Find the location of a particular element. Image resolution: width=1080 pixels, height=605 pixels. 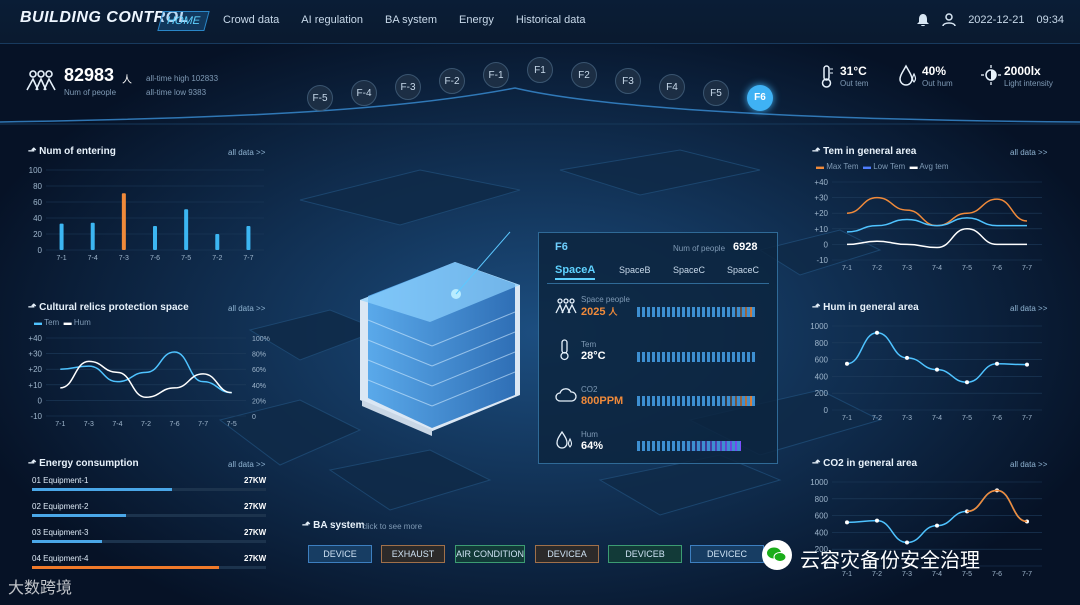

x-tick-label: 7-2 is located at coordinates (877, 418).